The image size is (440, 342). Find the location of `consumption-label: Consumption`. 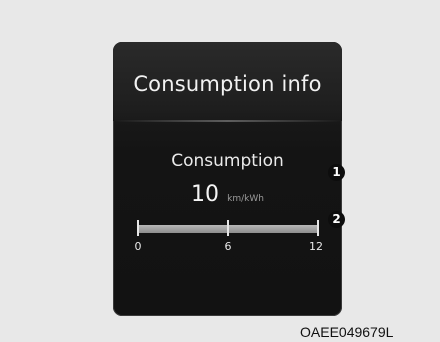

consumption-label: Consumption is located at coordinates (227, 161).